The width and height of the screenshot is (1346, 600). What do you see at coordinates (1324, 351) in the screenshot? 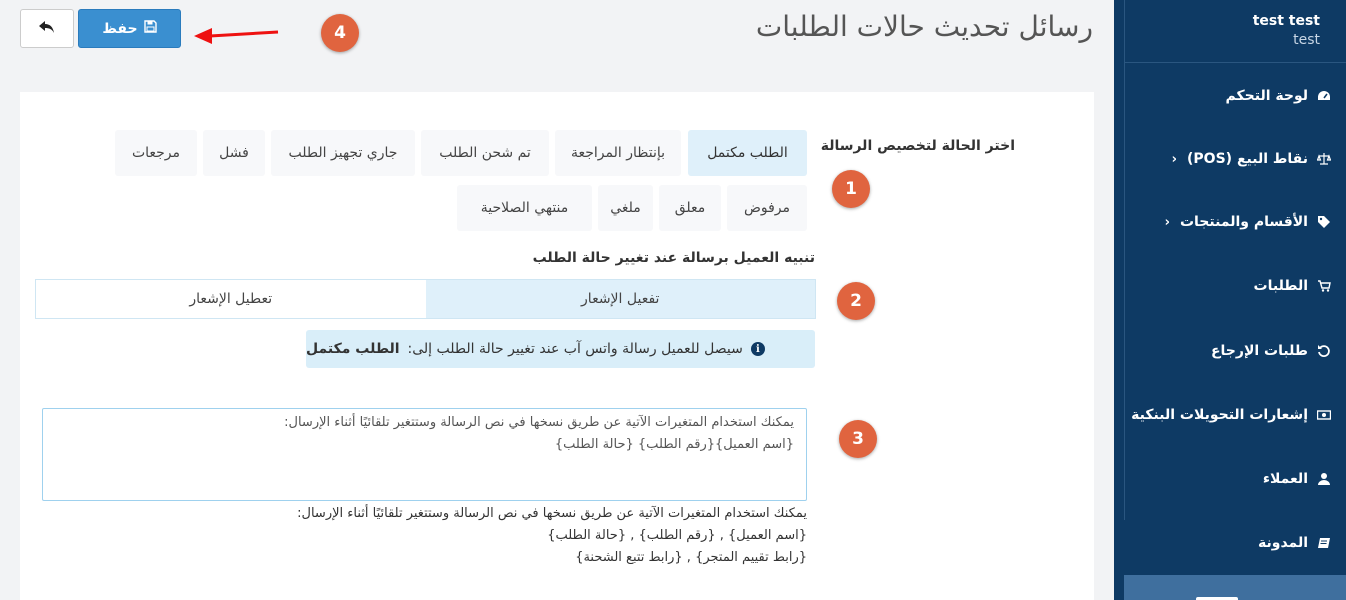
I see `undo-icon` at bounding box center [1324, 351].